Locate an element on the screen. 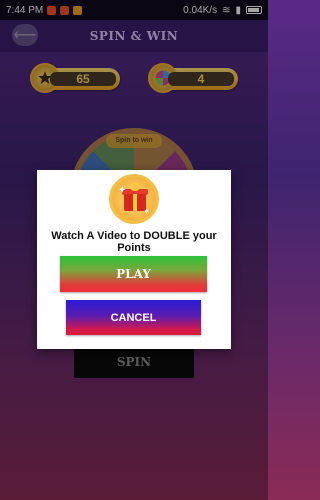 Image resolution: width=320 pixels, height=500 pixels. dialog-message: Watch A Video to DOUBLE your Points is located at coordinates (134, 242).